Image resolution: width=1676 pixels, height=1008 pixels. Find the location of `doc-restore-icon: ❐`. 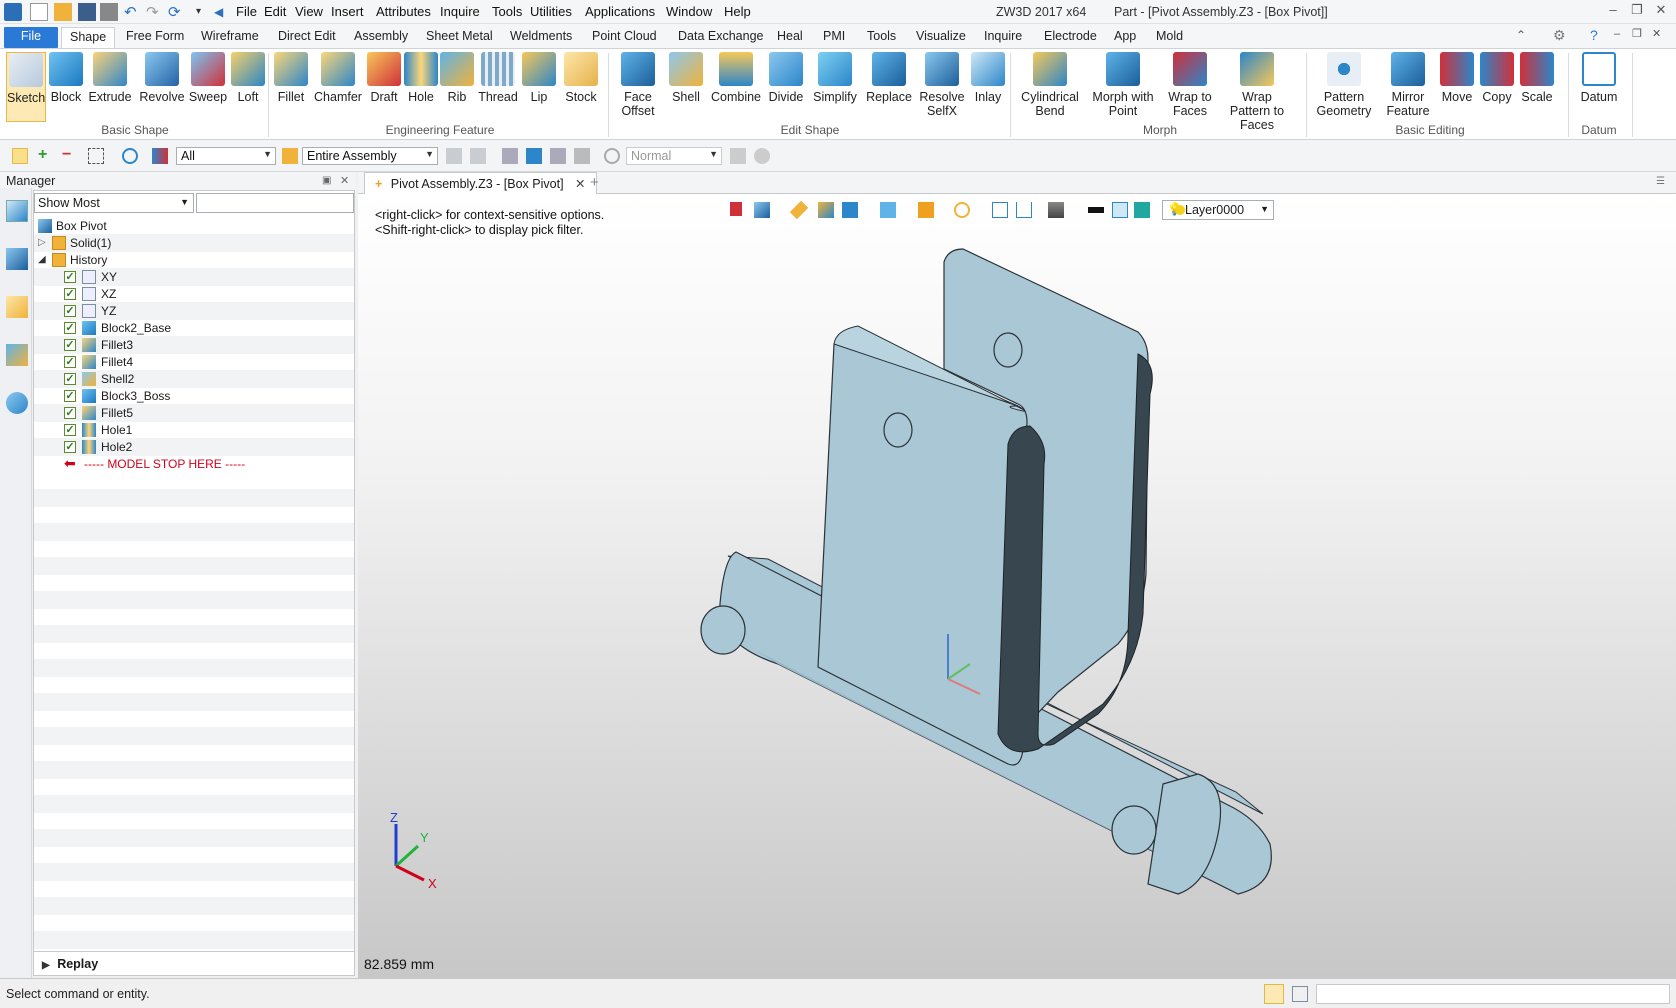

doc-restore-icon: ❐ is located at coordinates (1637, 33).